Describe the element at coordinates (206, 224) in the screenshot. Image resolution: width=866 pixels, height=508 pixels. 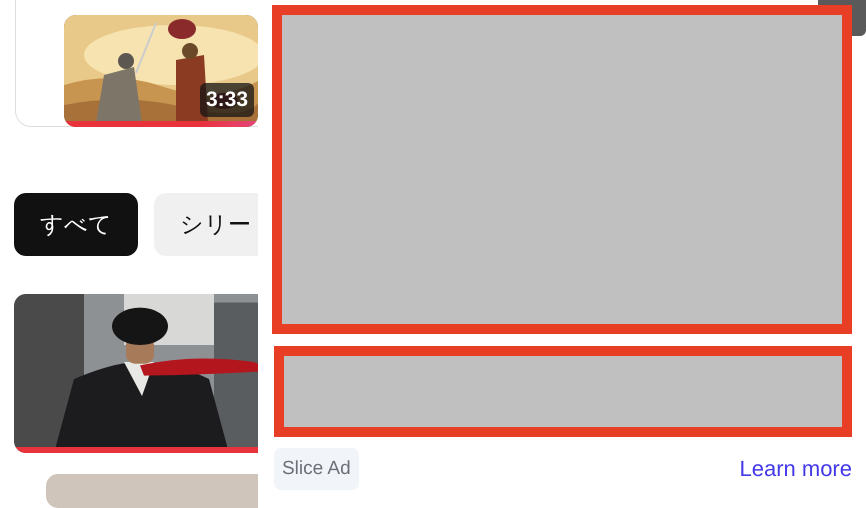
I see `filter-chip: シリー` at that location.